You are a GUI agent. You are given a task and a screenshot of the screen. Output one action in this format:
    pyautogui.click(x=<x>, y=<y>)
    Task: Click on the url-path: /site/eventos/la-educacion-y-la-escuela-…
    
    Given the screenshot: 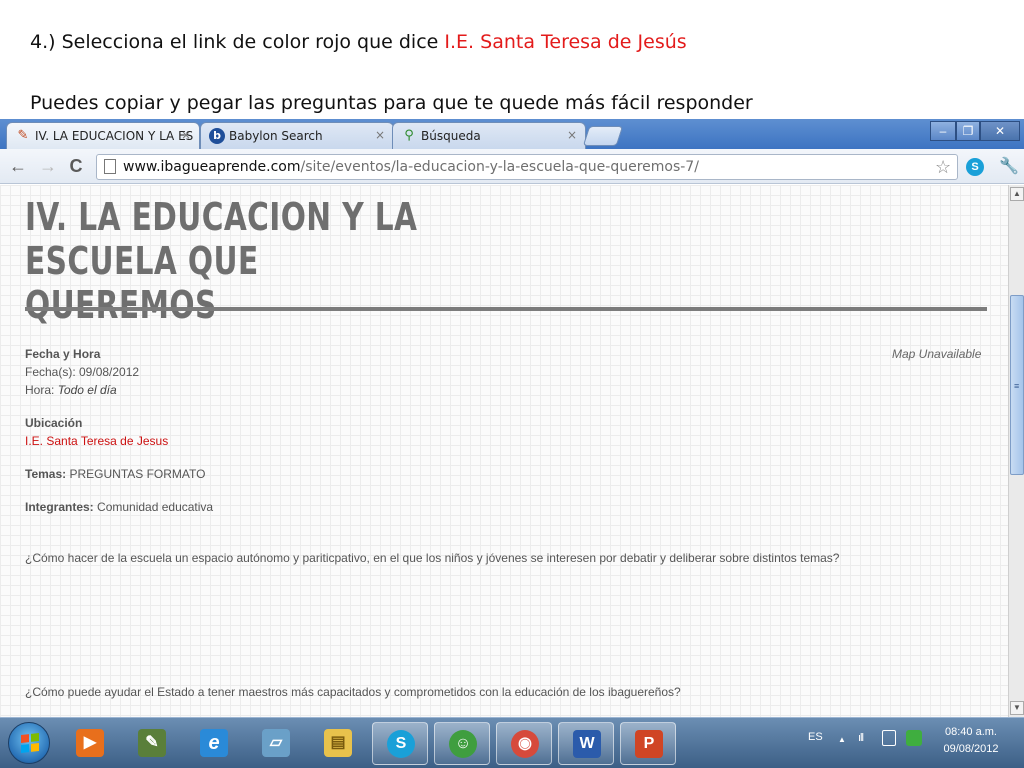 What is the action you would take?
    pyautogui.click(x=499, y=167)
    